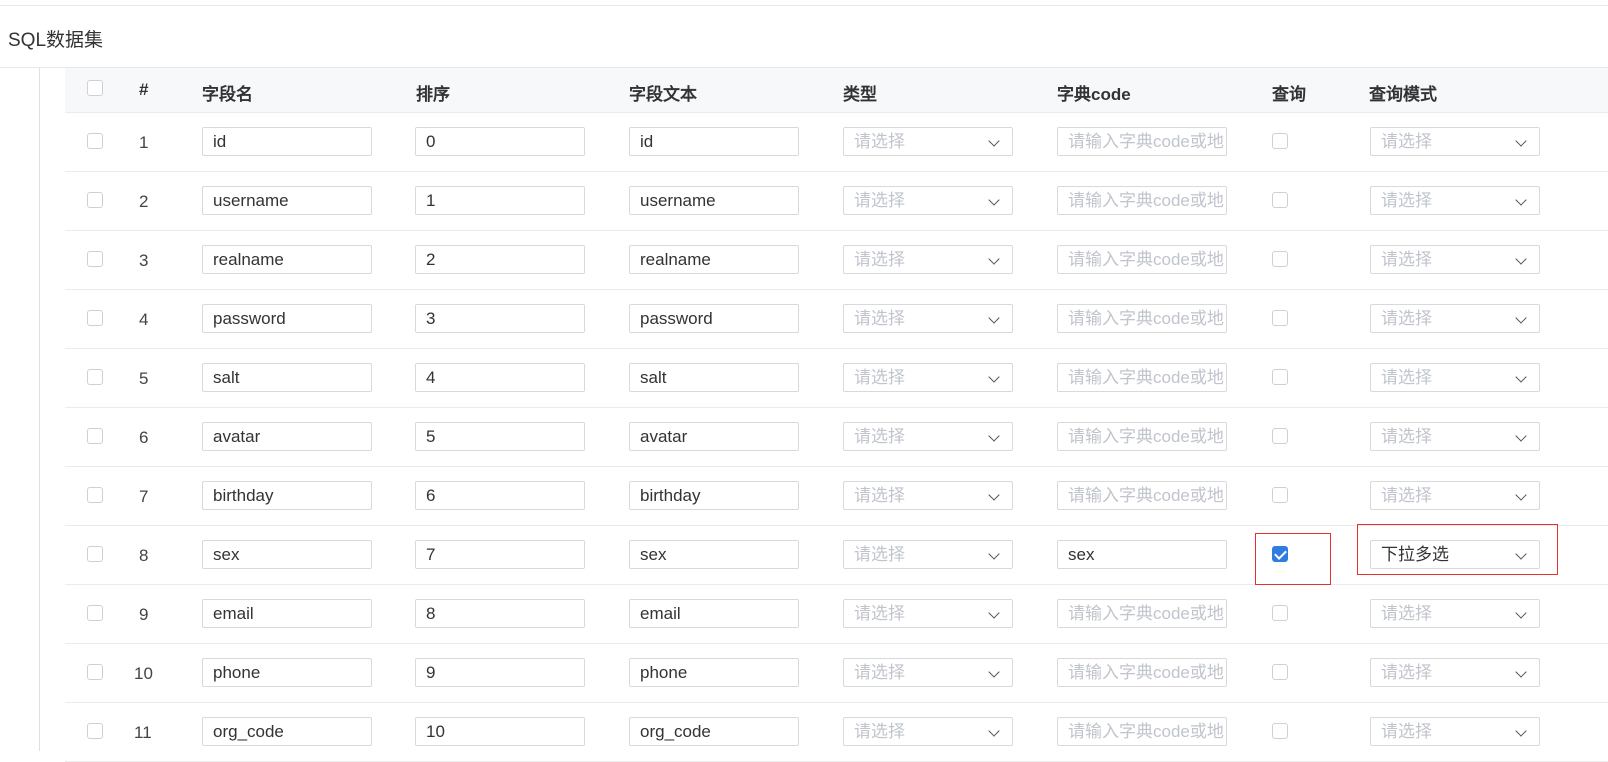 Image resolution: width=1608 pixels, height=762 pixels. Describe the element at coordinates (287, 731) in the screenshot. I see `field-name-input: org_code` at that location.